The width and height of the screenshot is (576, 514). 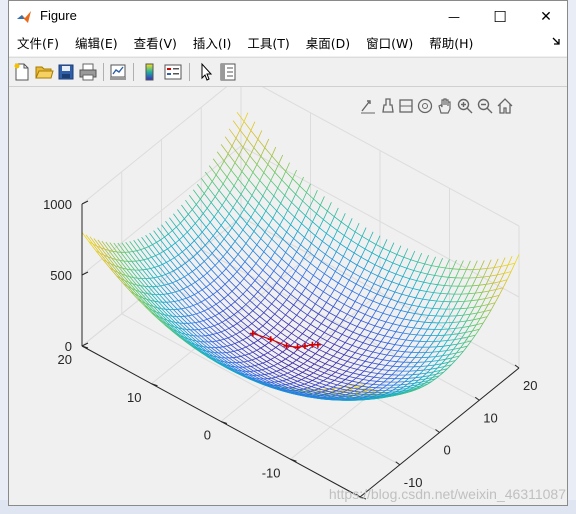 I want to click on toolbar-separator, so click(x=133, y=72).